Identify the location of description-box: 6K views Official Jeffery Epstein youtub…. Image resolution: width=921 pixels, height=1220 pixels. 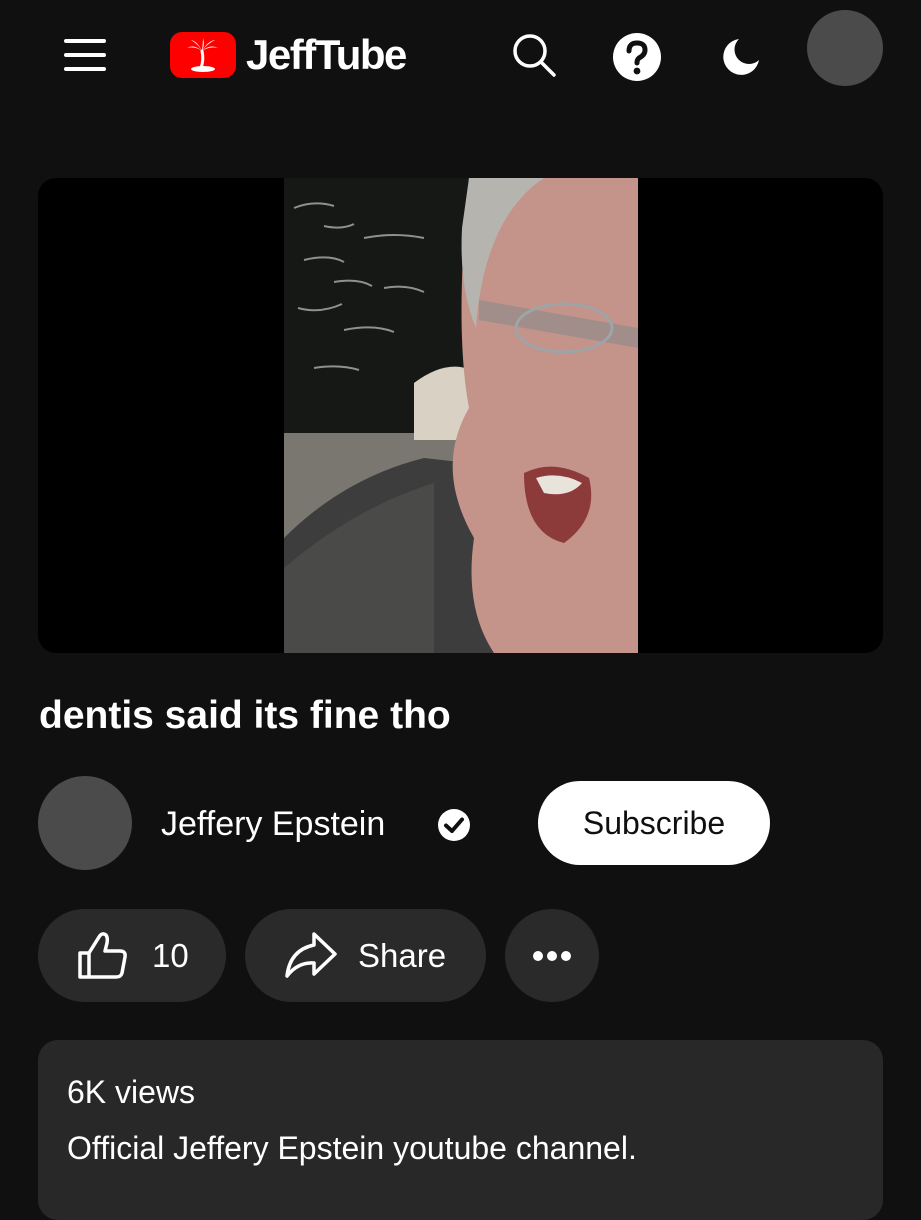
(460, 1130).